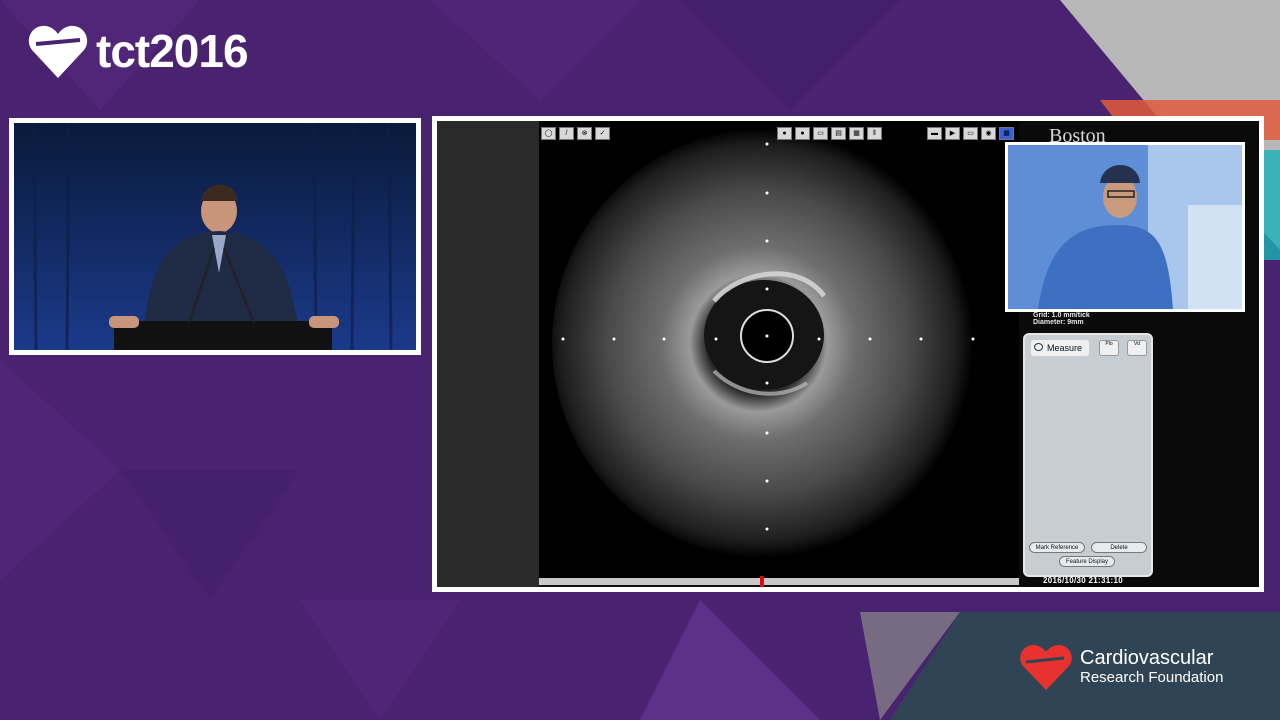 The height and width of the screenshot is (720, 1280). I want to click on display-mode-button: ●, so click(784, 133).